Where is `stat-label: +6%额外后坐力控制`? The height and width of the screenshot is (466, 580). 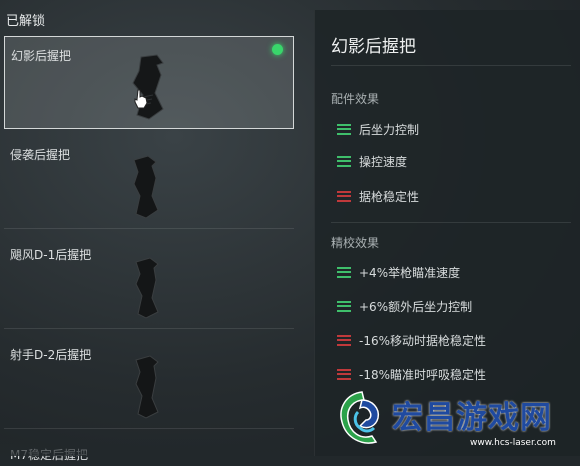 stat-label: +6%额外后坐力控制 is located at coordinates (416, 306).